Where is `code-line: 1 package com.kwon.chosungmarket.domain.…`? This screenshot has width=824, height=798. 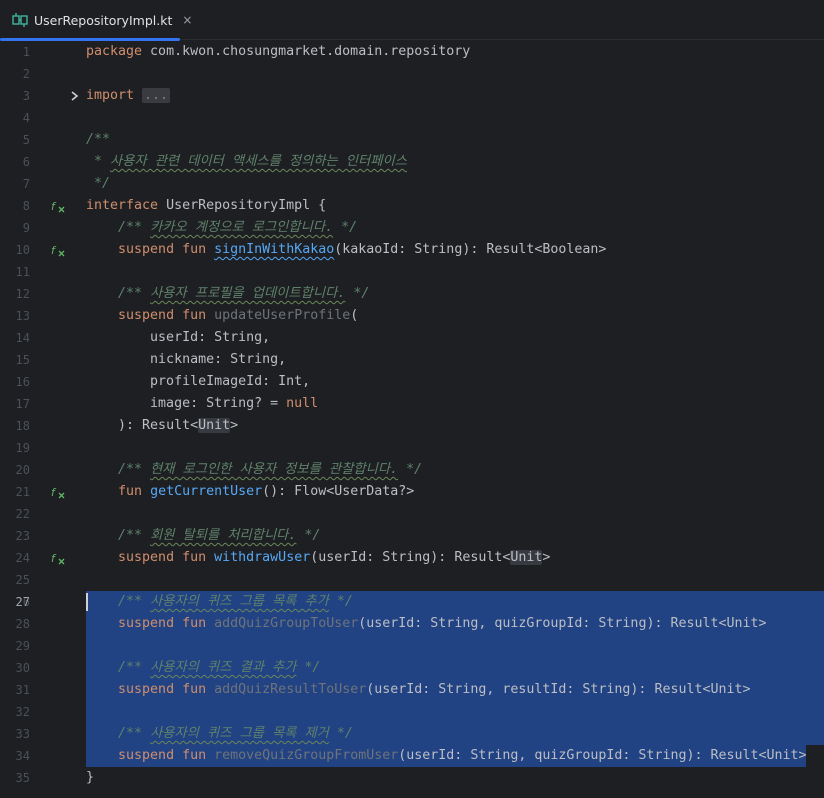
code-line: 1 package com.kwon.chosungmarket.domain.… is located at coordinates (412, 52).